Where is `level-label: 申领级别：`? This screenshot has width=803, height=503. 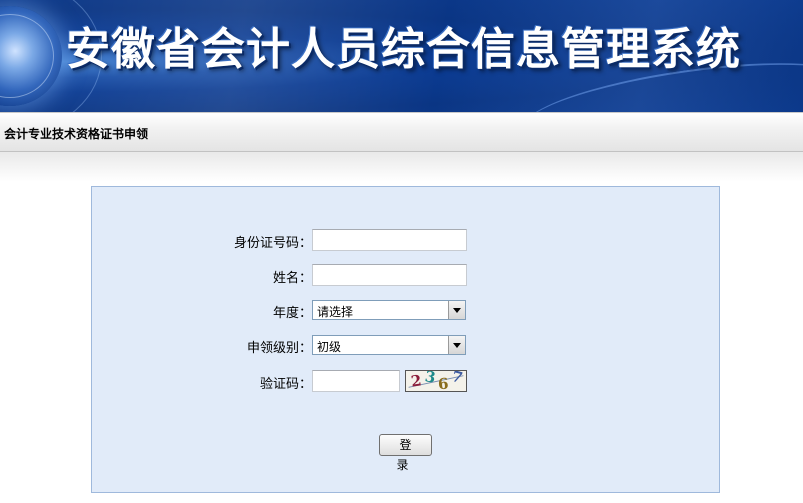
level-label: 申领级别： is located at coordinates (279, 348).